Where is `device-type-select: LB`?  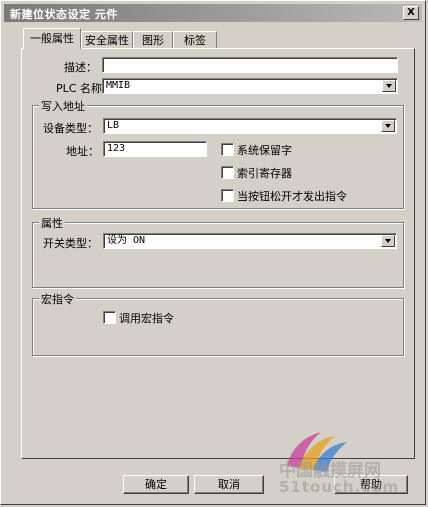 device-type-select: LB is located at coordinates (250, 126).